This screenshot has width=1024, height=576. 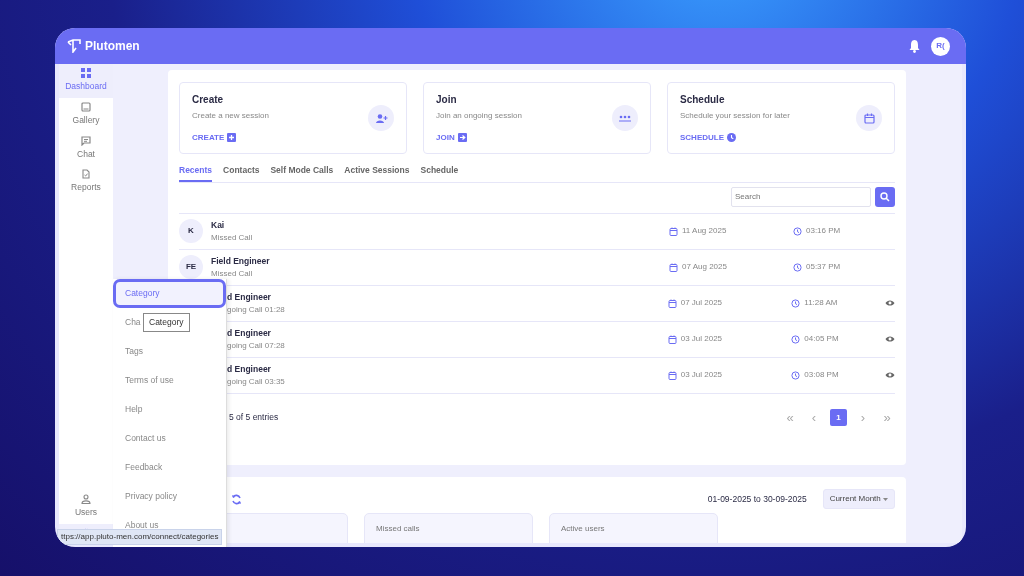 I want to click on card-title: Schedule, so click(x=703, y=99).